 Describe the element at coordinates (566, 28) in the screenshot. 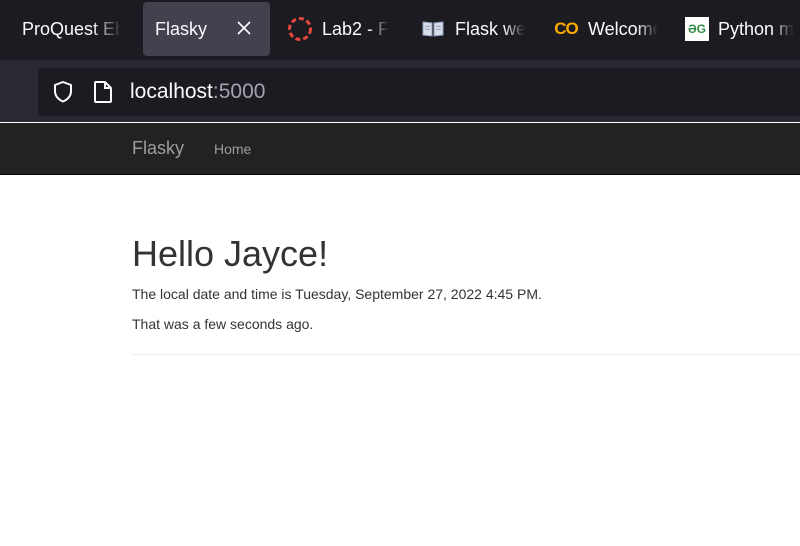

I see `colab-icon: CO` at that location.